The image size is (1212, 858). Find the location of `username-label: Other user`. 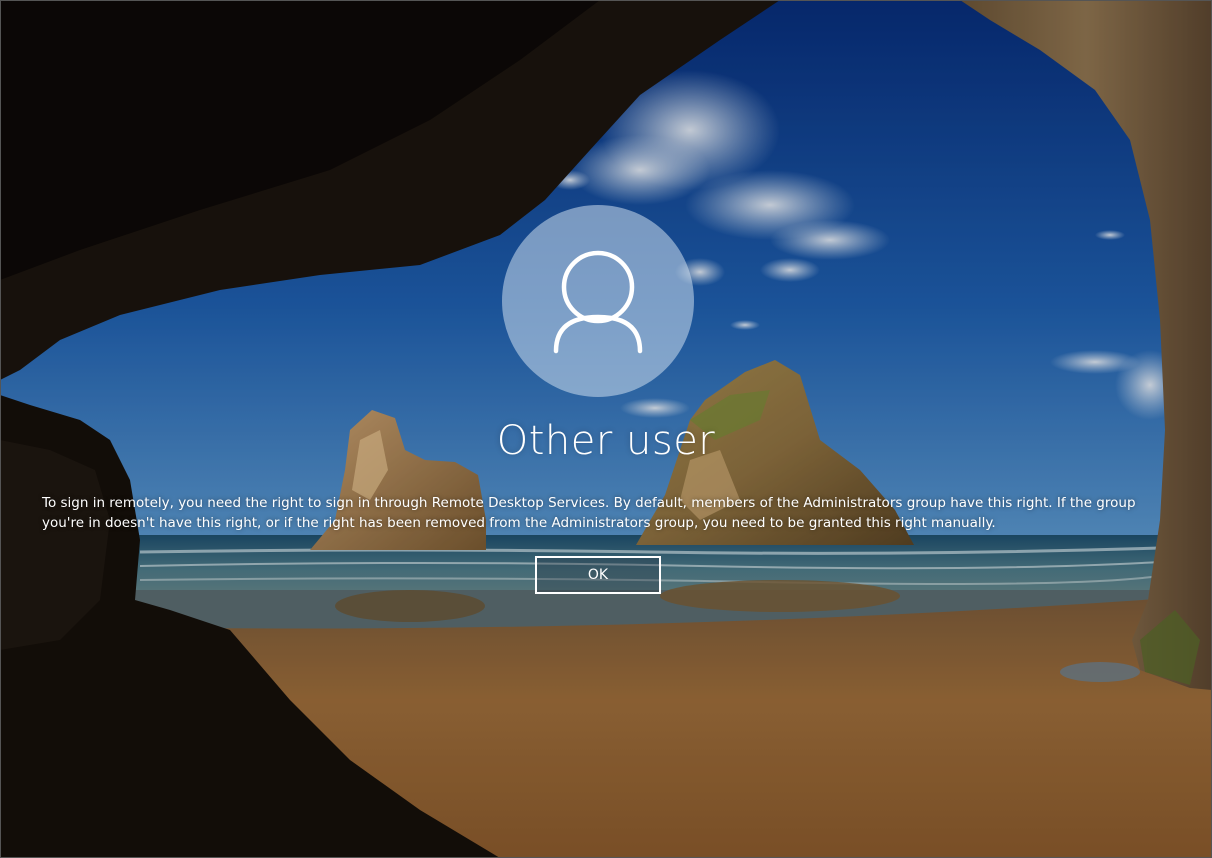

username-label: Other user is located at coordinates (606, 441).